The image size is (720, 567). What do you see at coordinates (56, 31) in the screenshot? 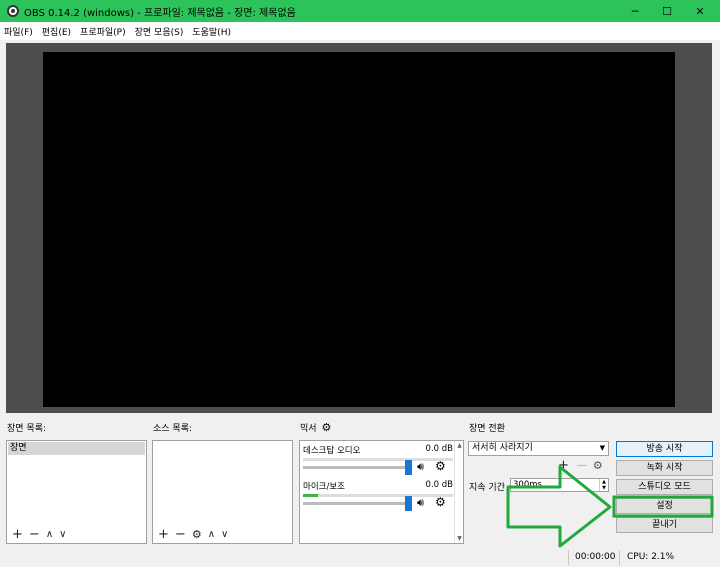
I see `menu-edit: 편집(E)` at bounding box center [56, 31].